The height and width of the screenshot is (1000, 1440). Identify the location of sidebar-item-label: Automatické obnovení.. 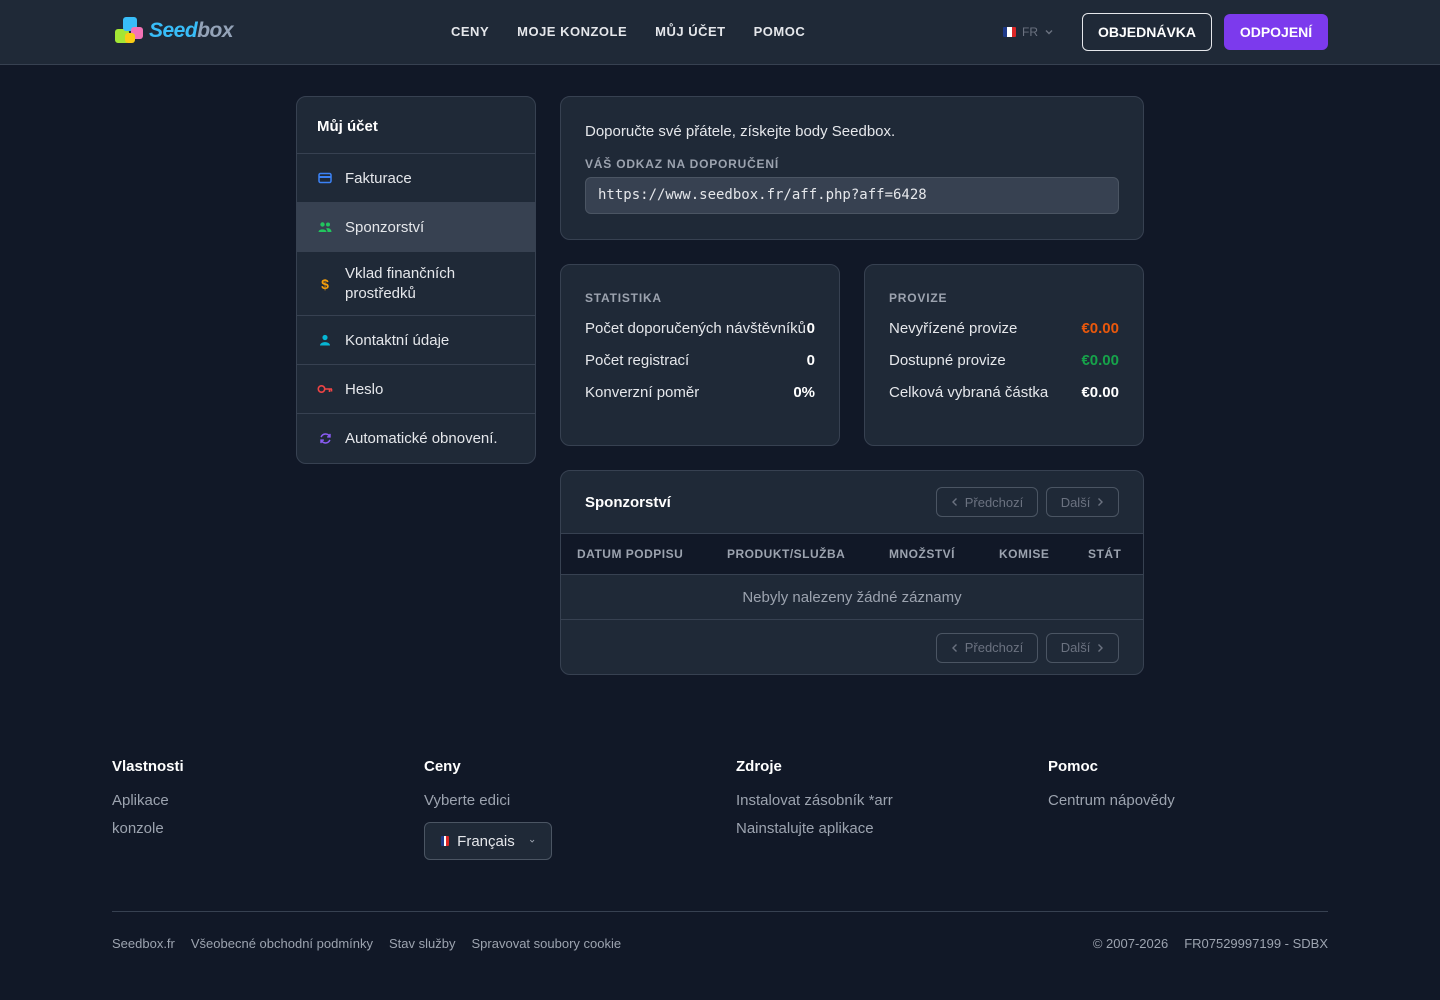
(421, 438).